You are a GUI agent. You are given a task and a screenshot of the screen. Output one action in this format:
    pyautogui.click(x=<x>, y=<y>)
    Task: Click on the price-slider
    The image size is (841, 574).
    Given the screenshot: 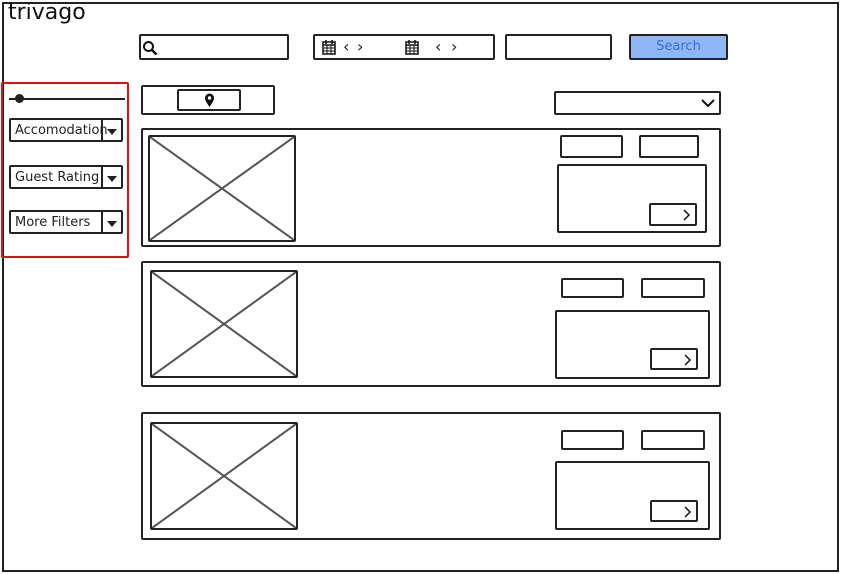 What is the action you would take?
    pyautogui.click(x=67, y=99)
    